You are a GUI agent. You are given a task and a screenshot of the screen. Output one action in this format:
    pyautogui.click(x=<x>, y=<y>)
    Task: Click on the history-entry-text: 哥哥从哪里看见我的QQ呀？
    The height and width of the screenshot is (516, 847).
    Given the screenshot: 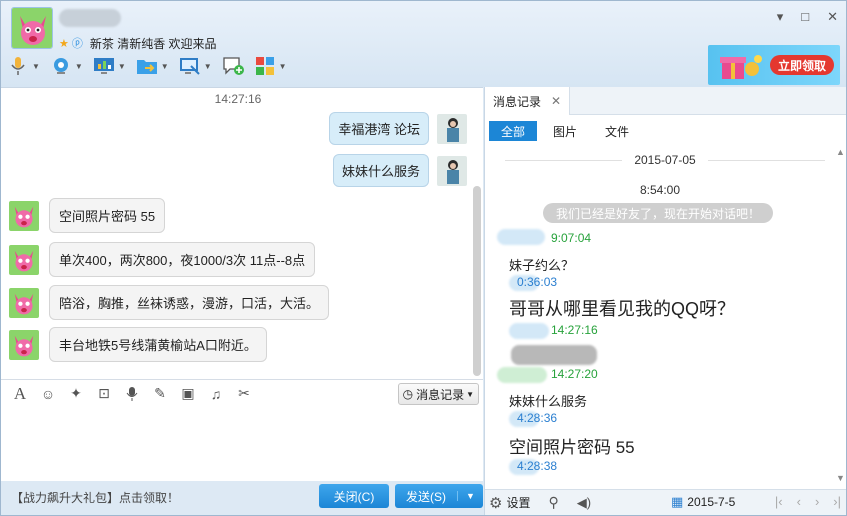 What is the action you would take?
    pyautogui.click(x=622, y=309)
    